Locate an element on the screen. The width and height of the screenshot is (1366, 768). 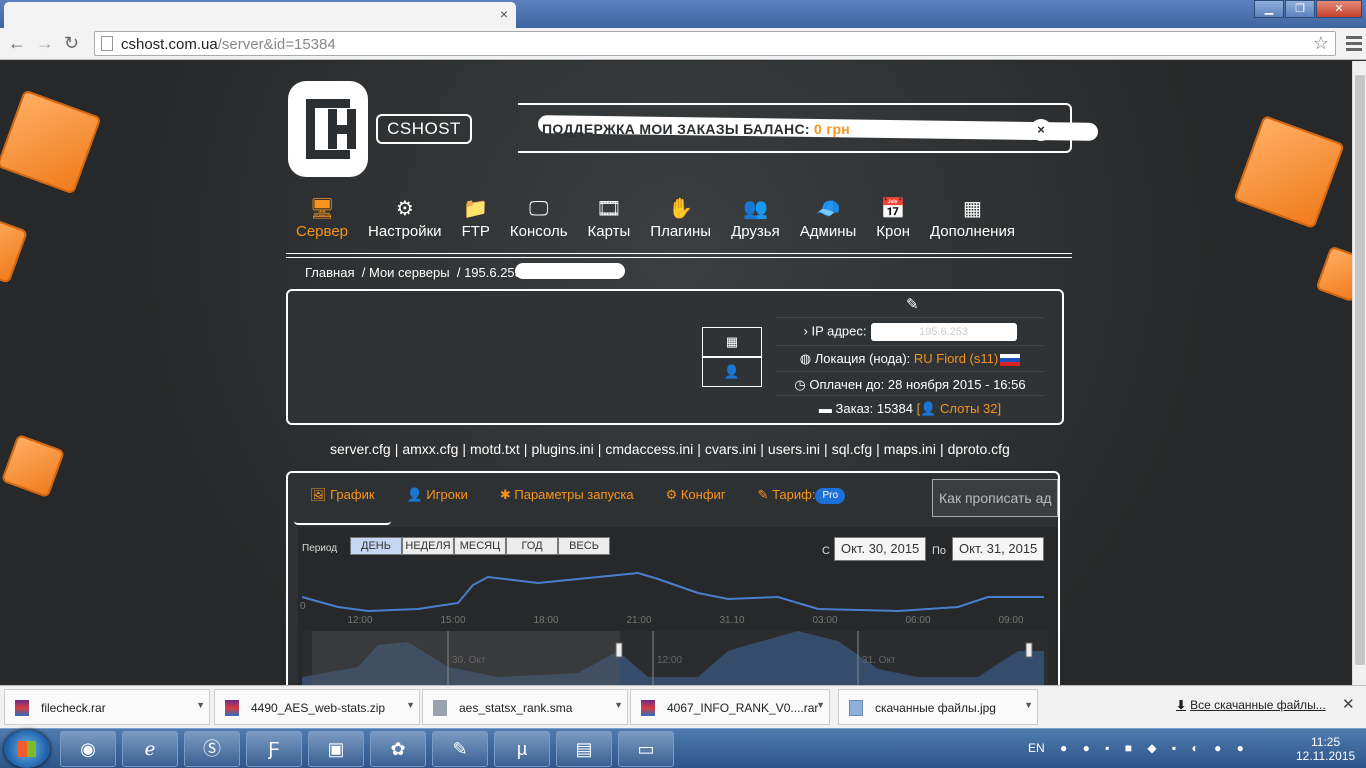
nav-Плагины: ✋ Плагины is located at coordinates (680, 222).